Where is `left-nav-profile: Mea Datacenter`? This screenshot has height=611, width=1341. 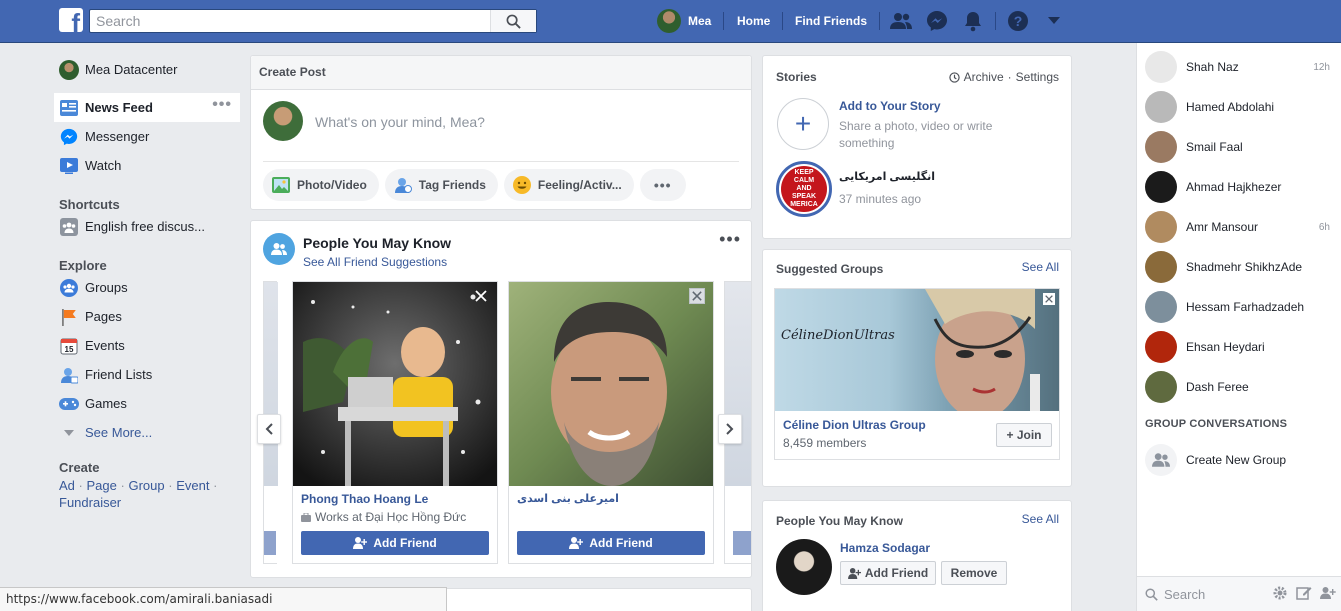
left-nav-profile: Mea Datacenter is located at coordinates (149, 69).